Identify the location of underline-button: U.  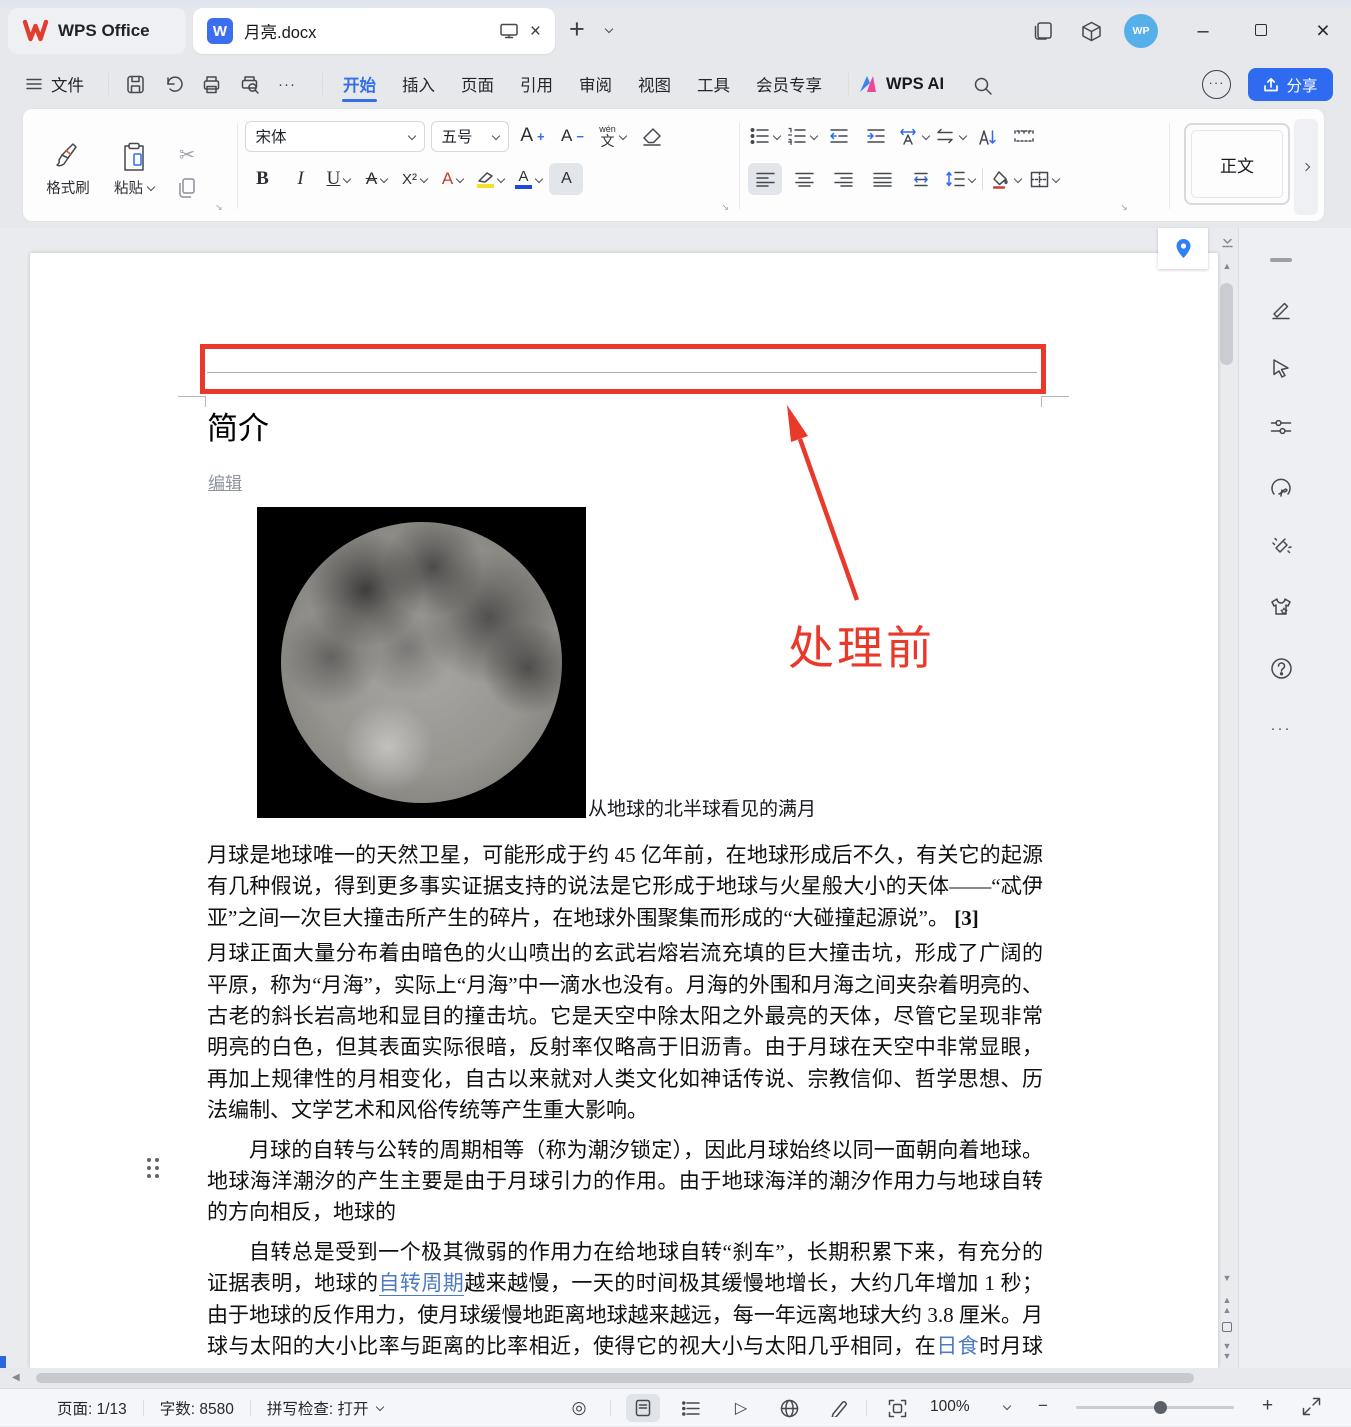
(338, 179).